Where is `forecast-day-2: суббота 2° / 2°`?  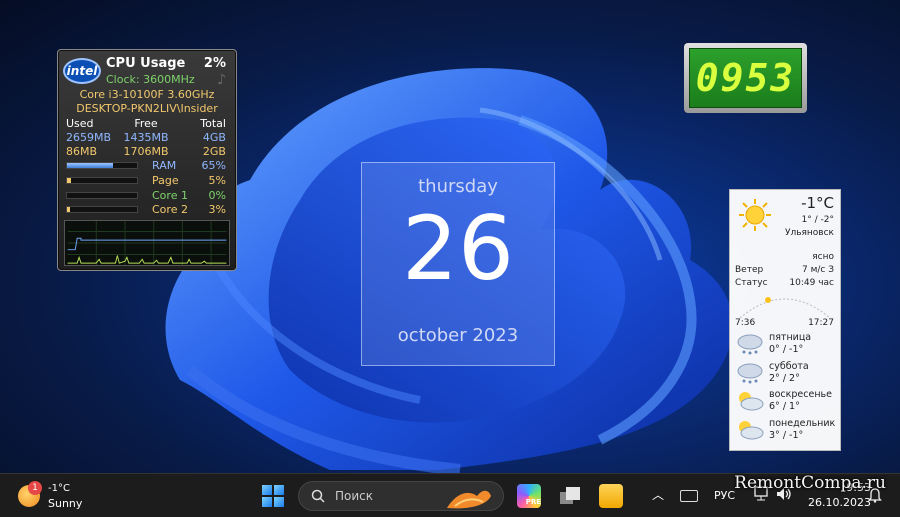 forecast-day-2: суббота 2° / 2° is located at coordinates (785, 373).